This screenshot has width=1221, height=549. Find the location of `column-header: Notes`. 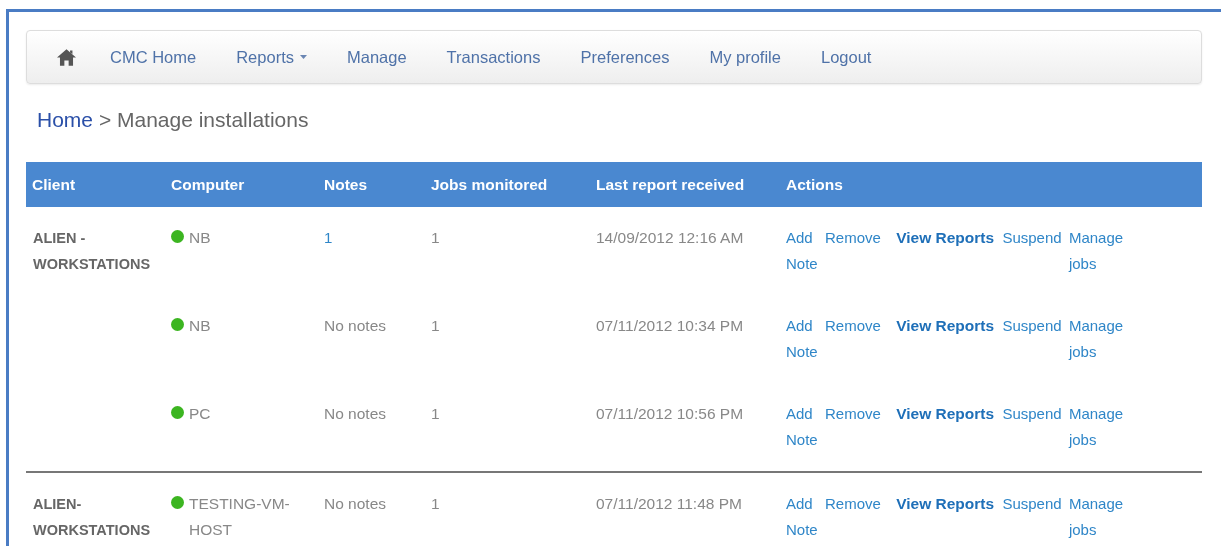

column-header: Notes is located at coordinates (371, 184).